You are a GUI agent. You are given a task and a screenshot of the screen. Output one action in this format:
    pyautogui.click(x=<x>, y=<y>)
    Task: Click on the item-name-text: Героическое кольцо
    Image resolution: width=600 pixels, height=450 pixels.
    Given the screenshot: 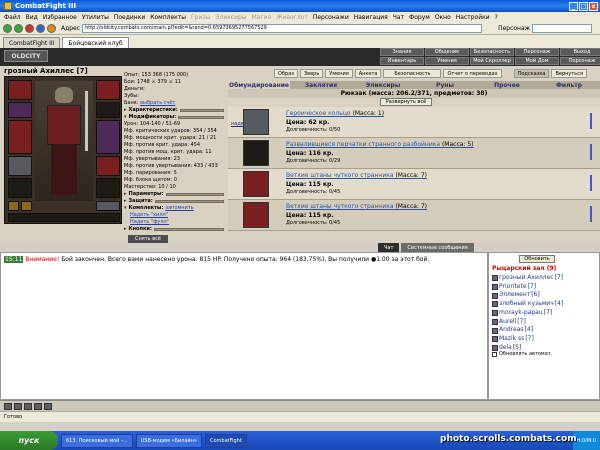 What is the action you would take?
    pyautogui.click(x=318, y=113)
    